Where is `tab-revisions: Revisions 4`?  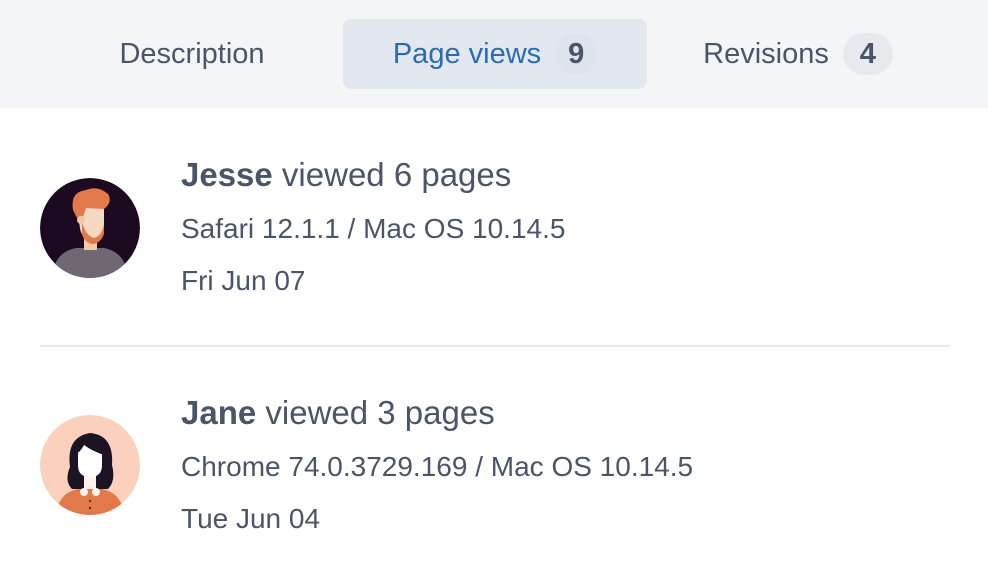
tab-revisions: Revisions 4 is located at coordinates (798, 54).